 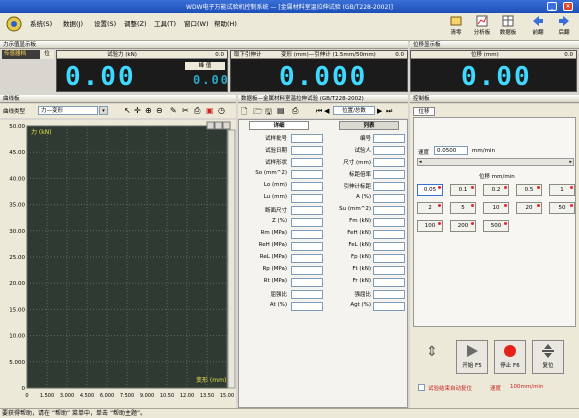 I want to click on chevron-down-icon: ▾, so click(x=103, y=110).